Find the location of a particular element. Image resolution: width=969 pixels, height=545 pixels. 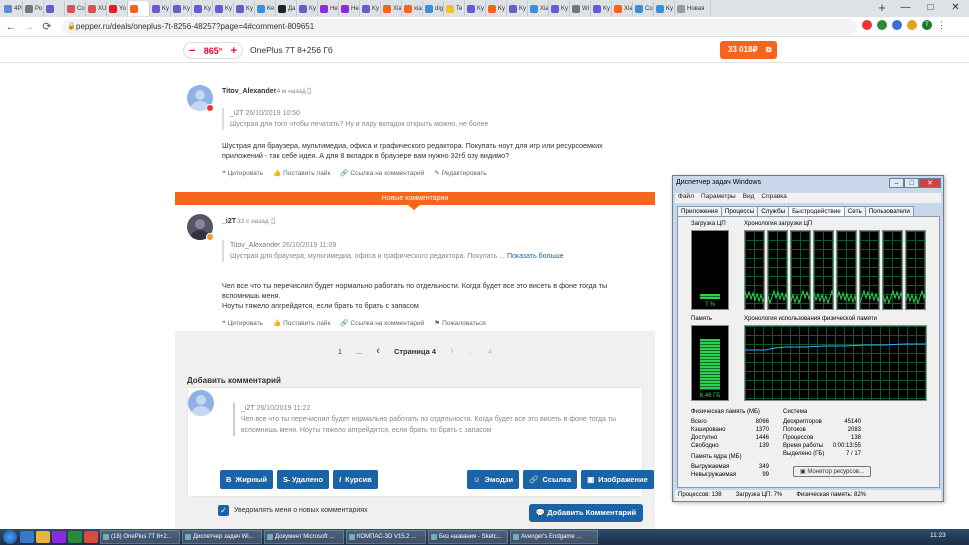

vote-down-button: − is located at coordinates (192, 51).